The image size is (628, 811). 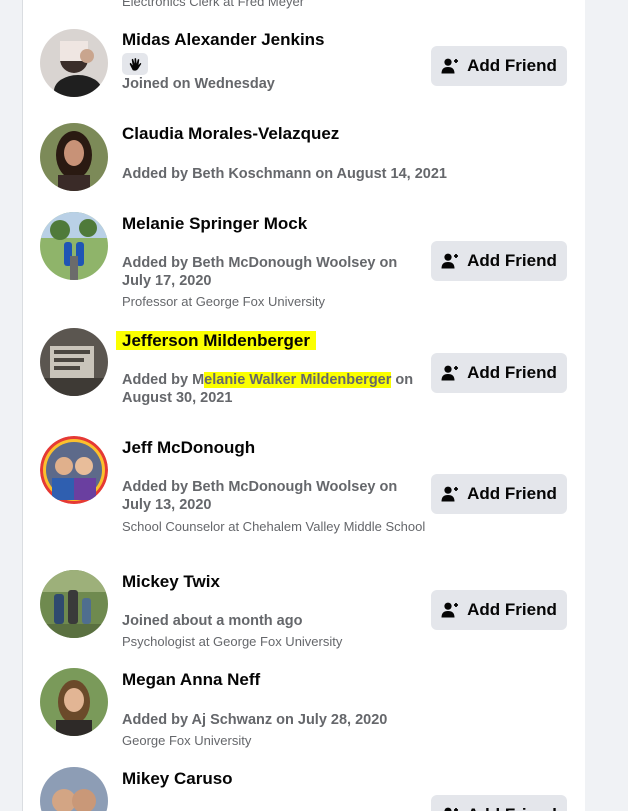 I want to click on member-subtitle: Psychologist at George Fox University, so click(x=232, y=641).